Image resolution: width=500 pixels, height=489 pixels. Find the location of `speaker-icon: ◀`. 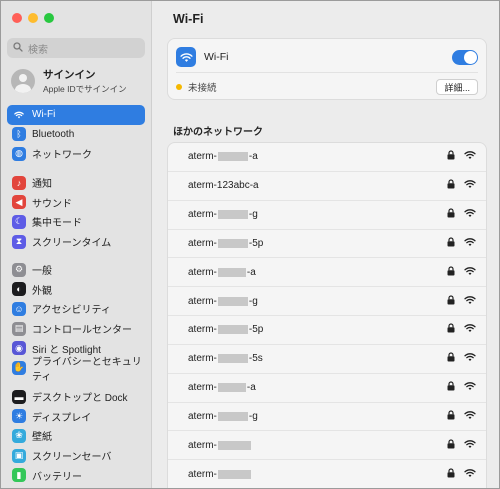

speaker-icon: ◀ is located at coordinates (19, 202).